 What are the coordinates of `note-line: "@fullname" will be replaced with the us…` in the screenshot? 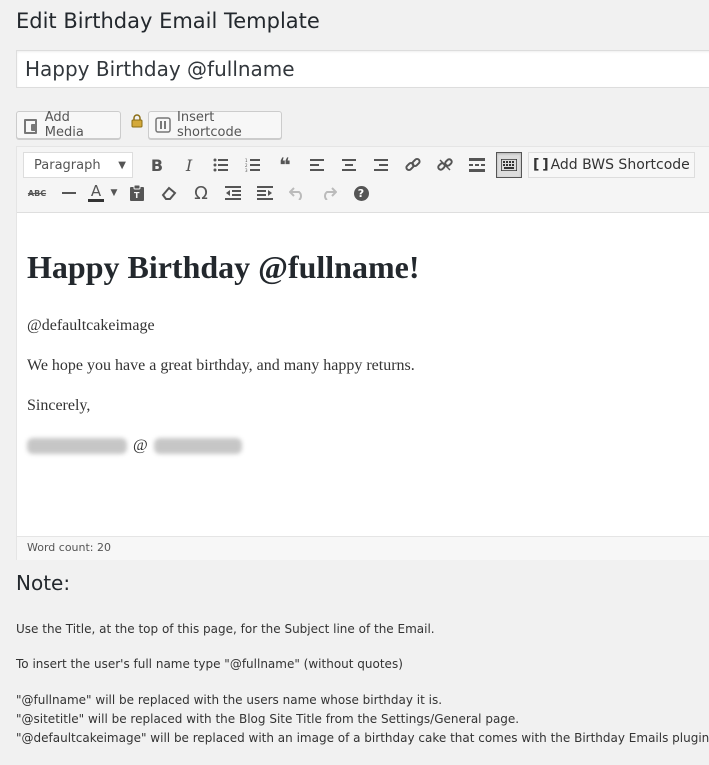 It's located at (229, 700).